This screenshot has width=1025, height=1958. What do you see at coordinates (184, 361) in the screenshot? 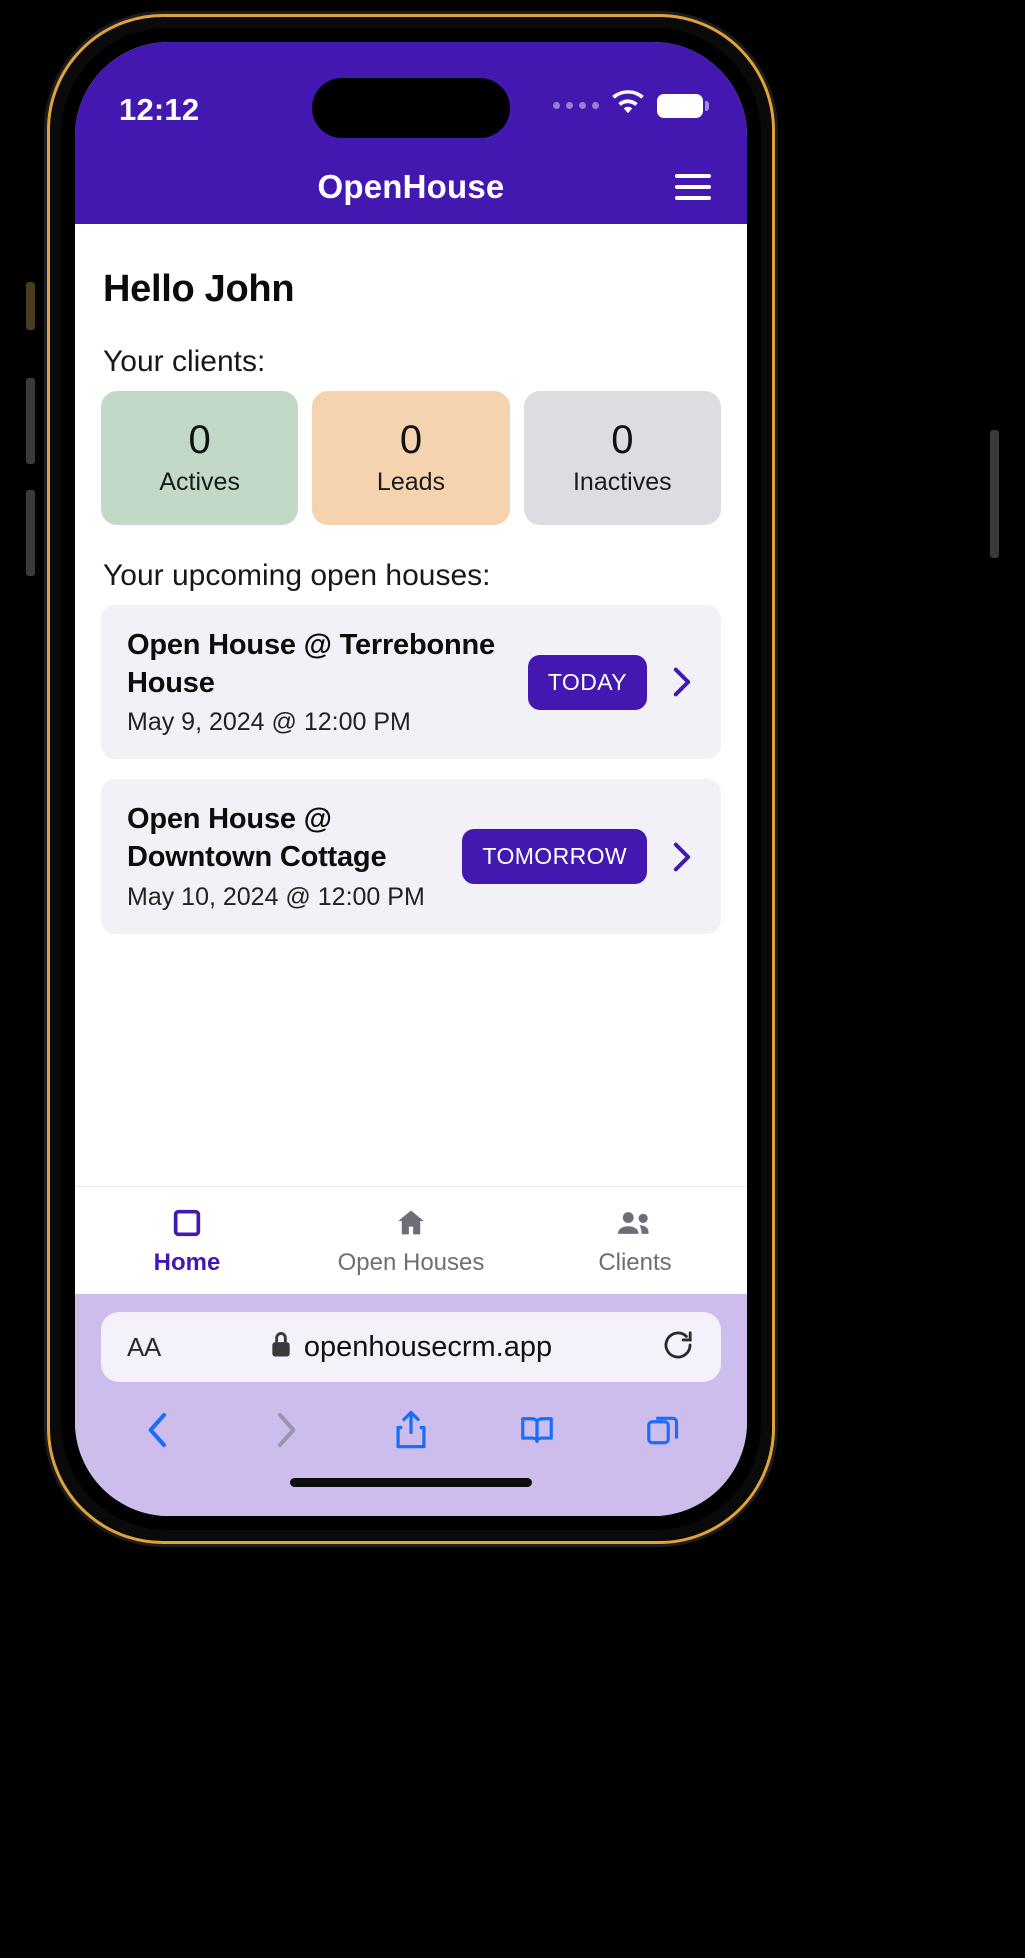
I see `clients-section-label: Your clients:` at bounding box center [184, 361].